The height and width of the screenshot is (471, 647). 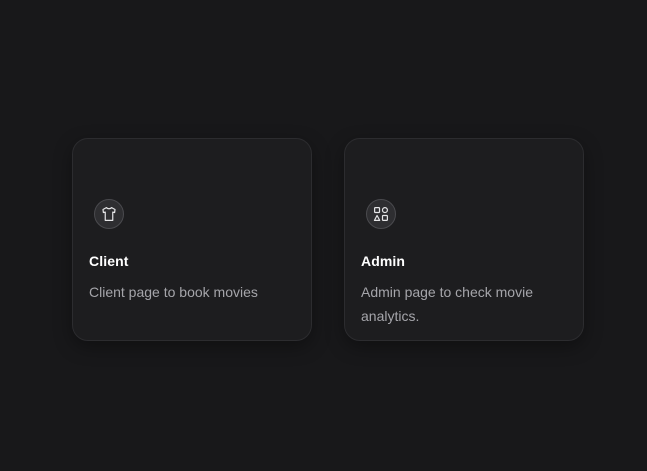 What do you see at coordinates (109, 261) in the screenshot?
I see `client-card-title: Client` at bounding box center [109, 261].